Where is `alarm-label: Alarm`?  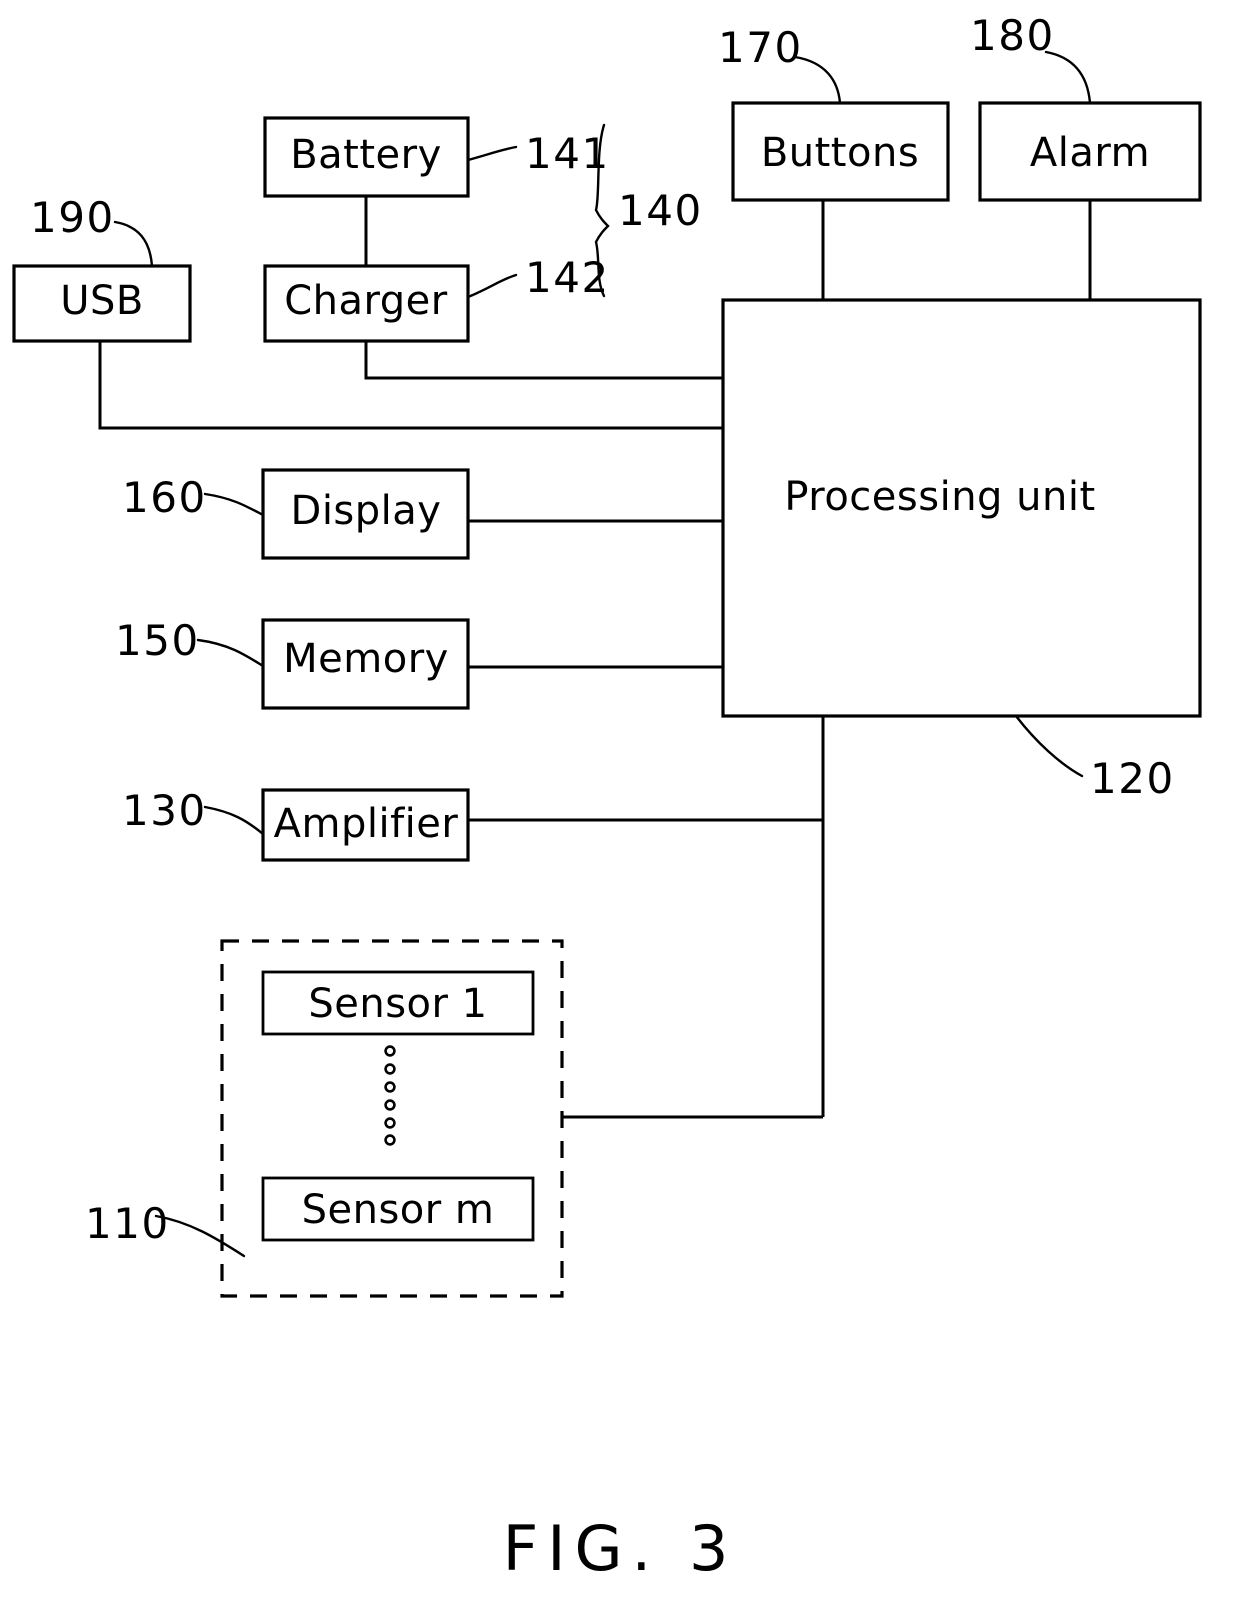 alarm-label: Alarm is located at coordinates (1090, 153).